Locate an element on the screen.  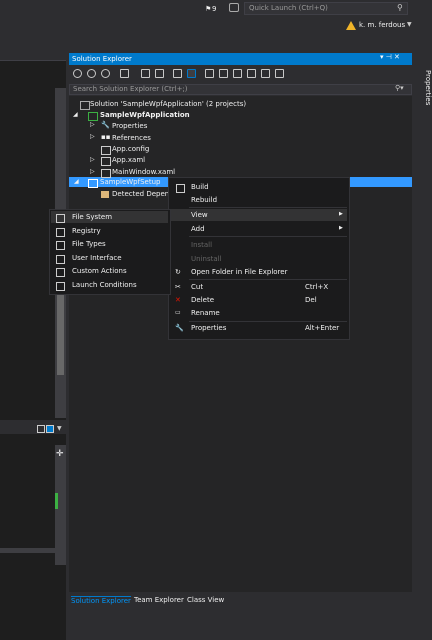
search-icon: ⚲ is located at coordinates (400, 7).